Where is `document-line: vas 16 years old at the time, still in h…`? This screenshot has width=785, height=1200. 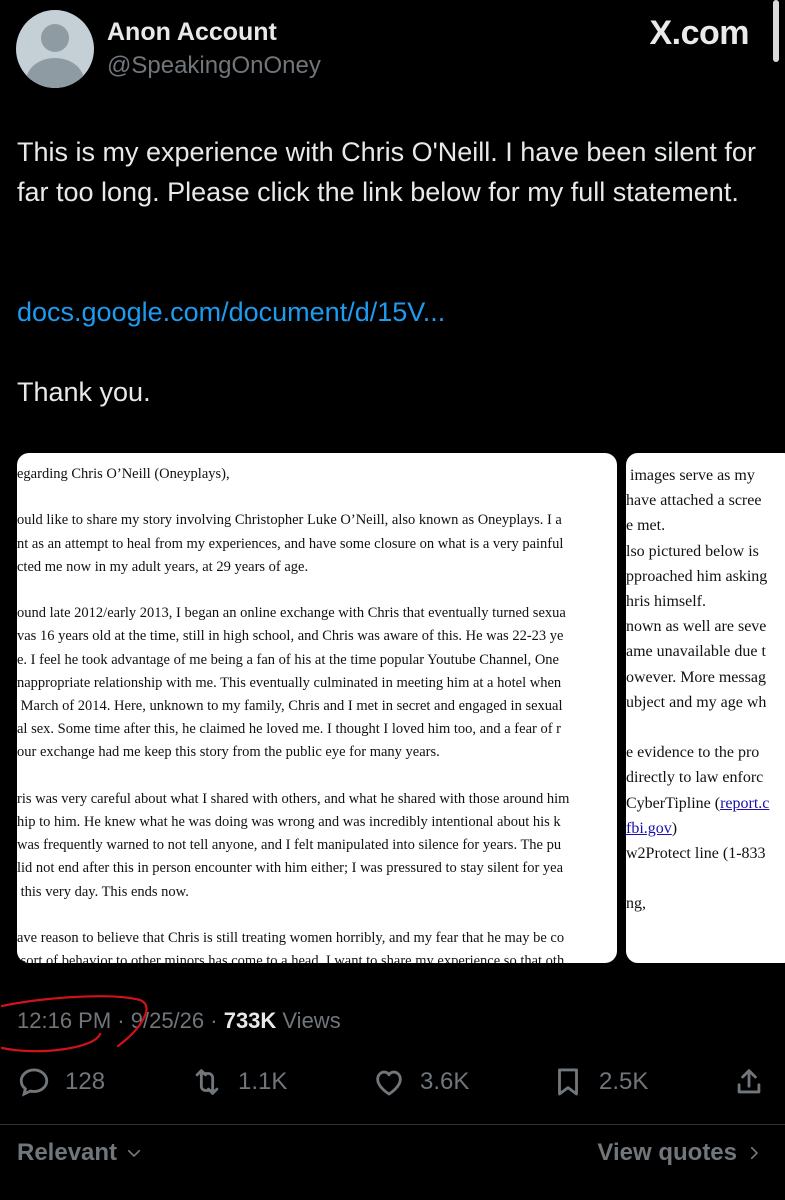
document-line: vas 16 years old at the time, still in h… is located at coordinates (290, 636).